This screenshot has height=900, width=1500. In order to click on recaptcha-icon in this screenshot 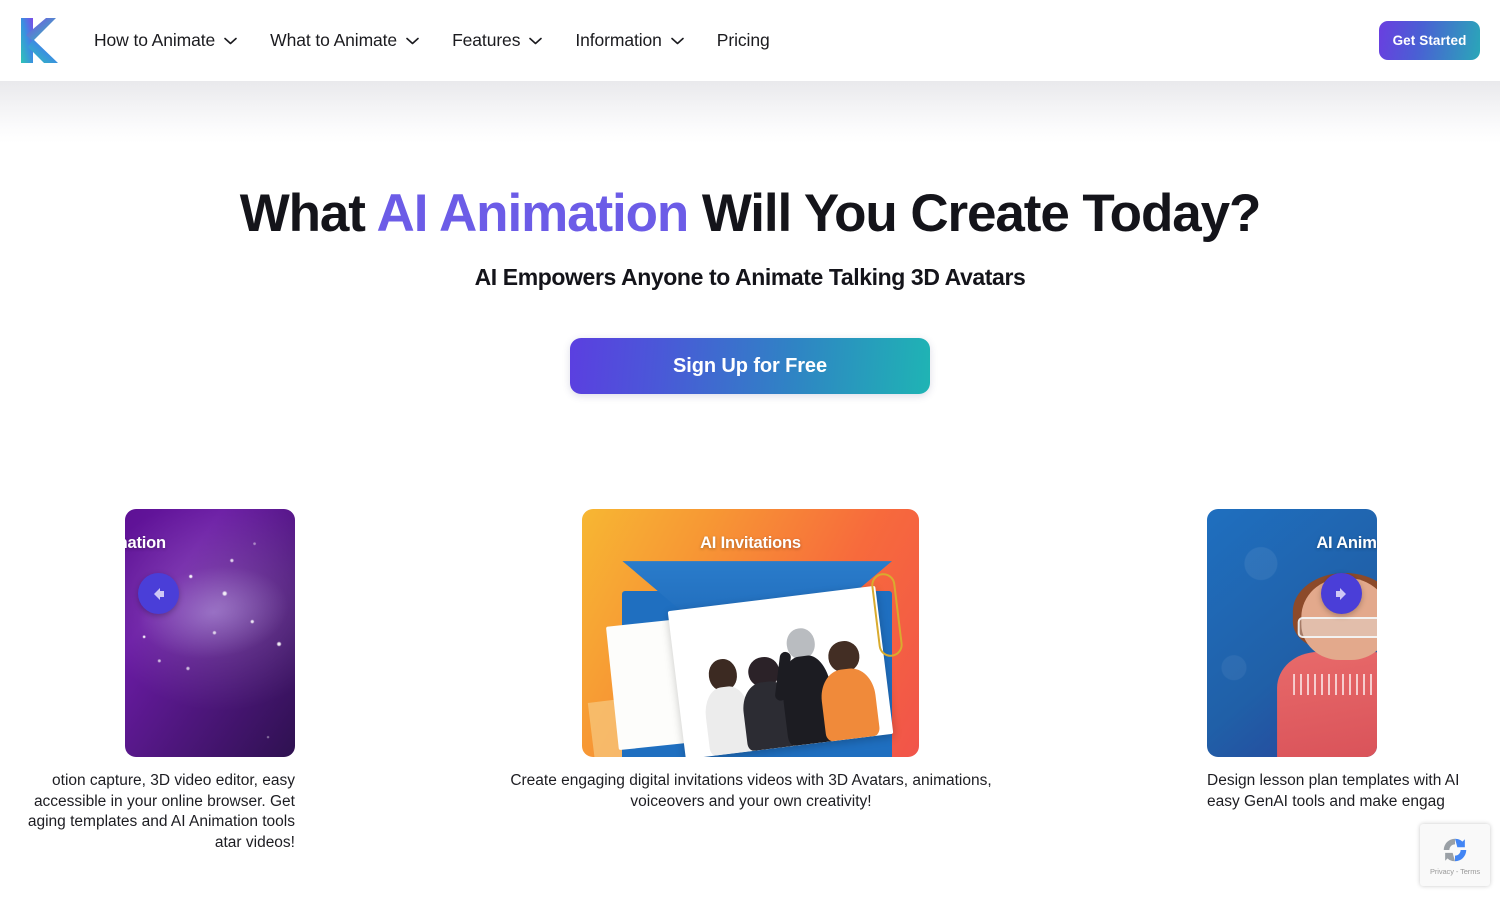, I will do `click(1455, 849)`.